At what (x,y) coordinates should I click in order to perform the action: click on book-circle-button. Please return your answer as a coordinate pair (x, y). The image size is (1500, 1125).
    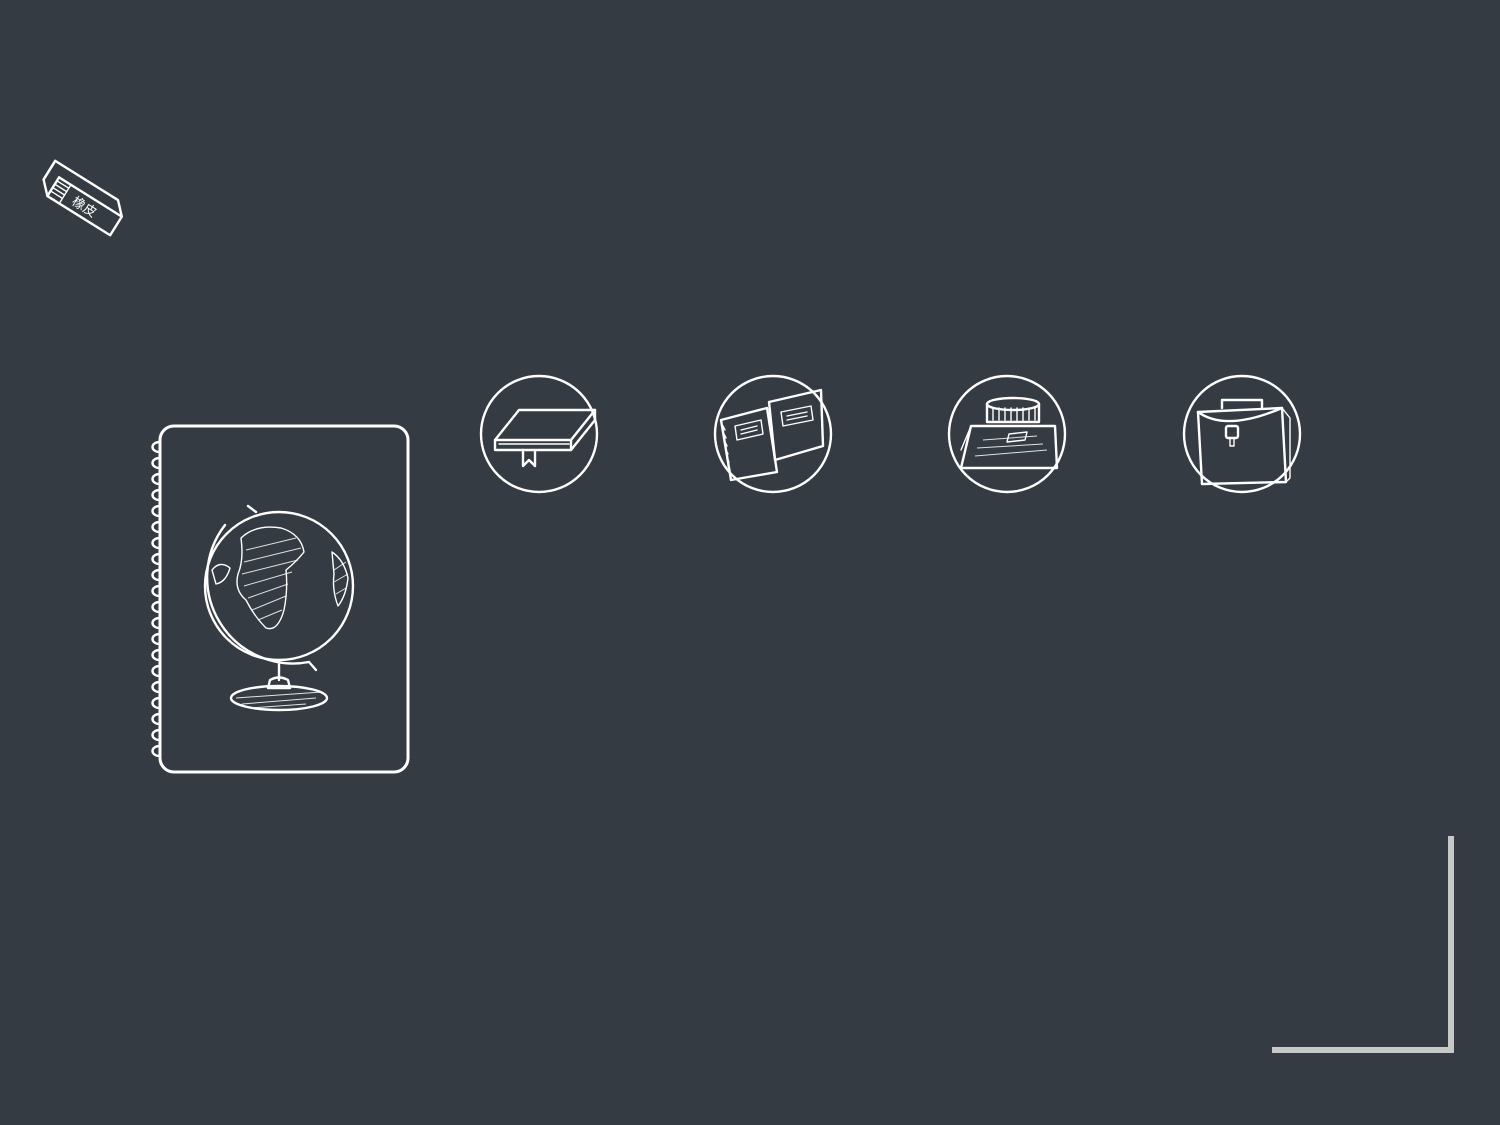
    Looking at the image, I should click on (539, 434).